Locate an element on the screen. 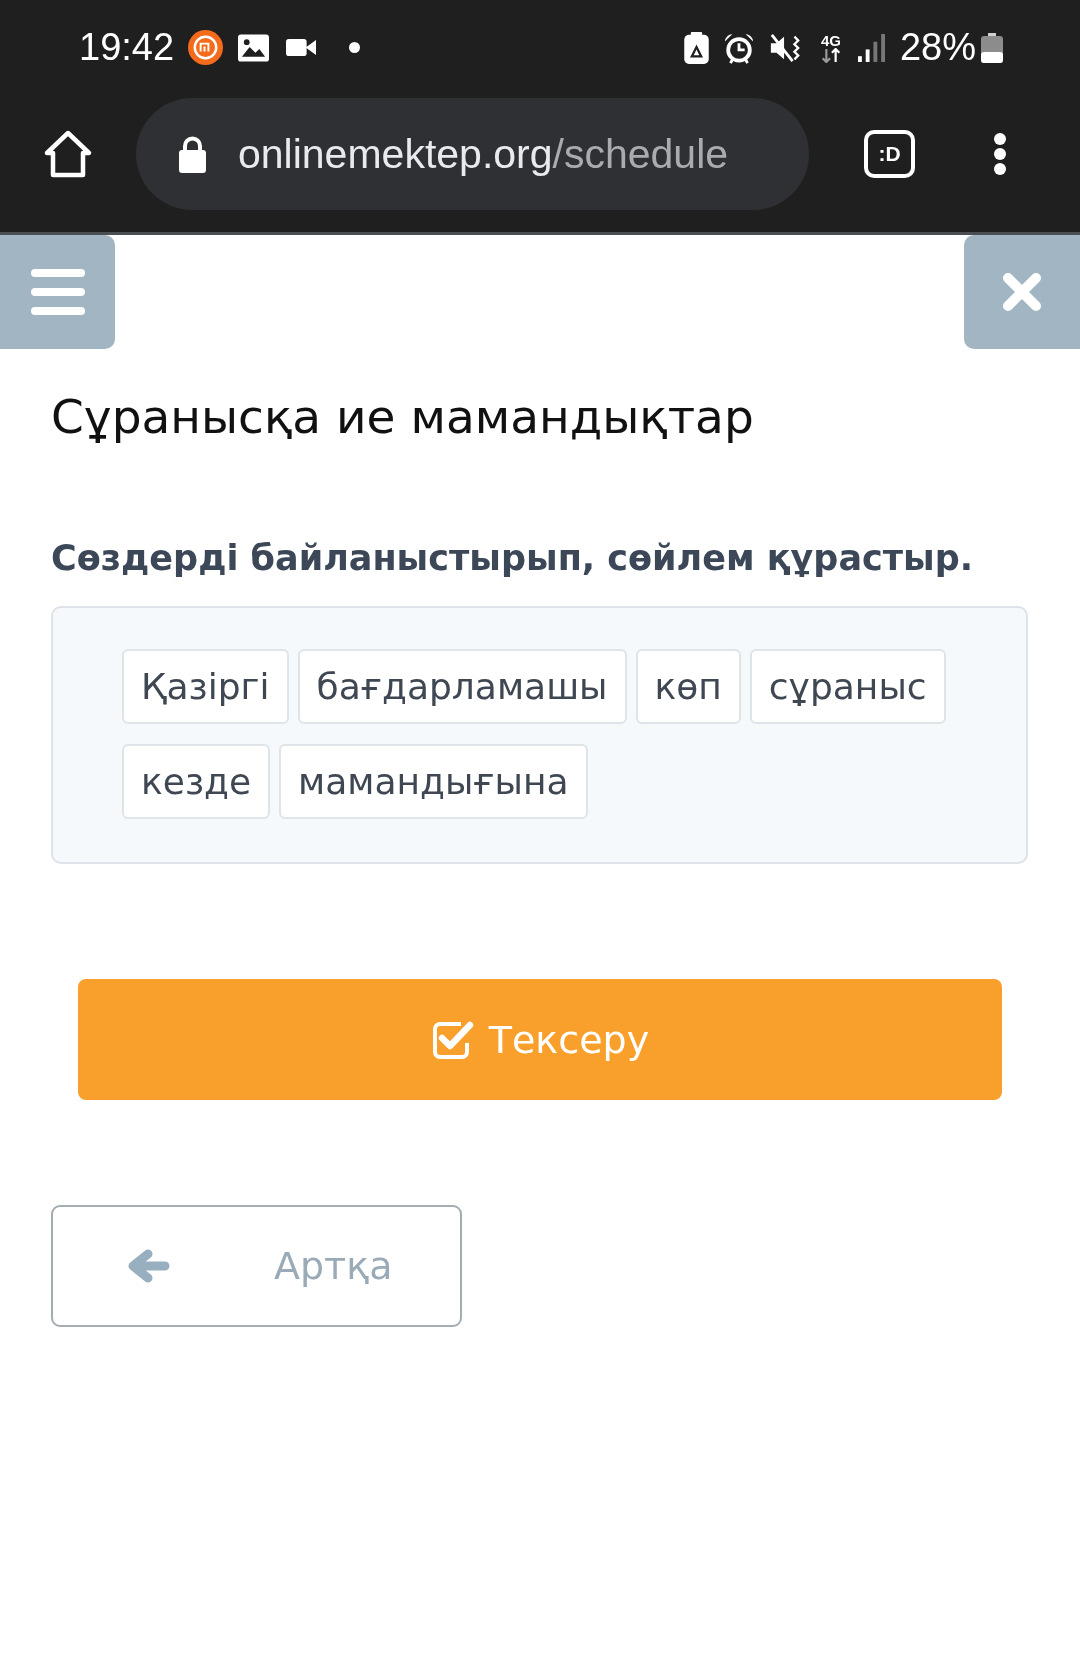  battery-icon is located at coordinates (992, 47).